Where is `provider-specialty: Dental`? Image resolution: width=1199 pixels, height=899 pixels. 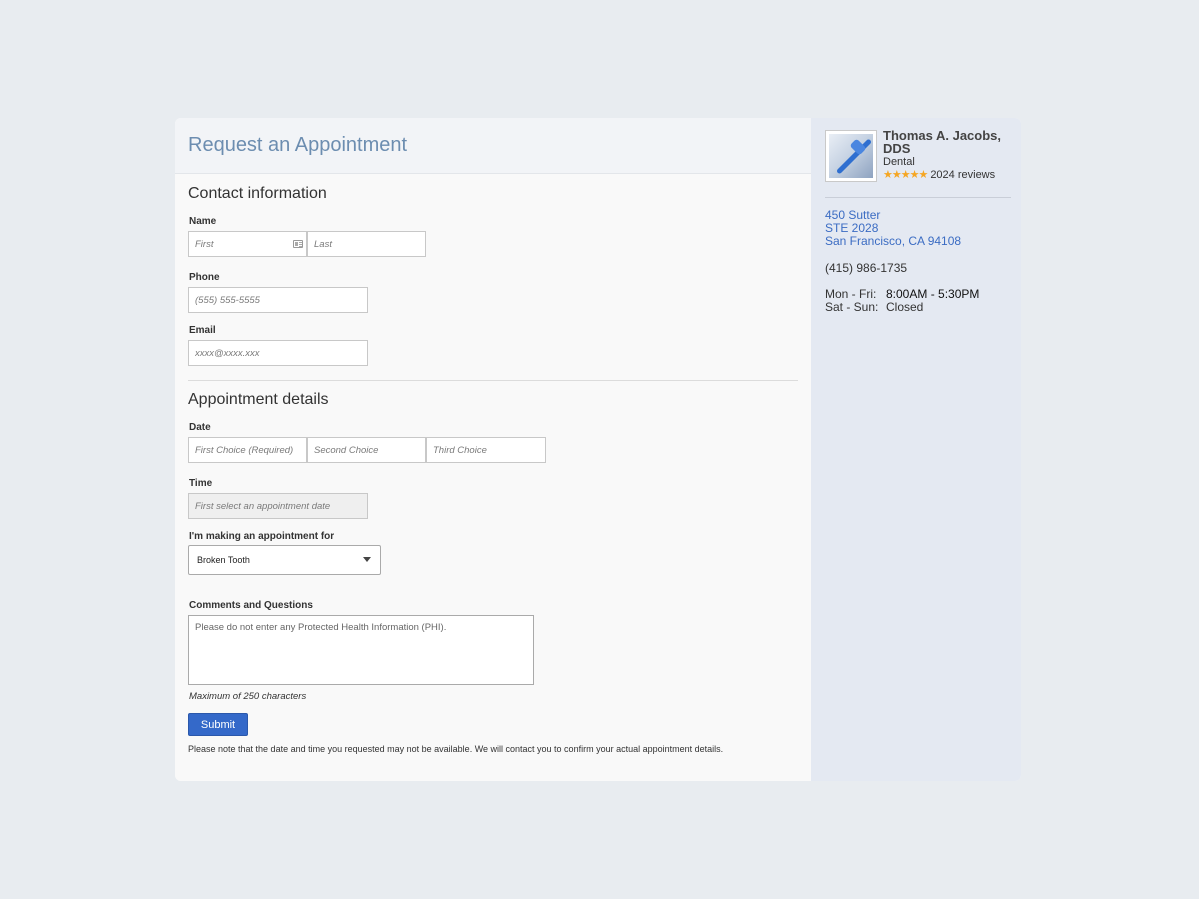
provider-specialty: Dental is located at coordinates (899, 162).